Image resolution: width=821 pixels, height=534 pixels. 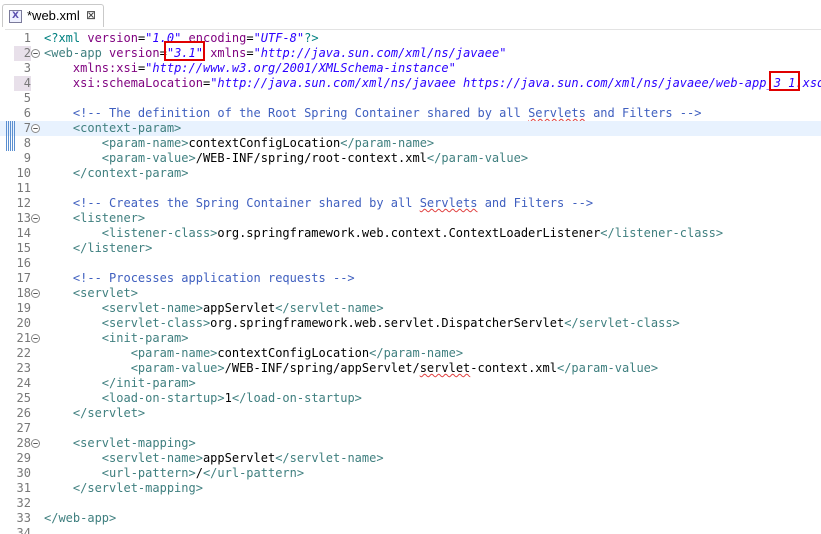 What do you see at coordinates (27, 113) in the screenshot?
I see `line-number: 6` at bounding box center [27, 113].